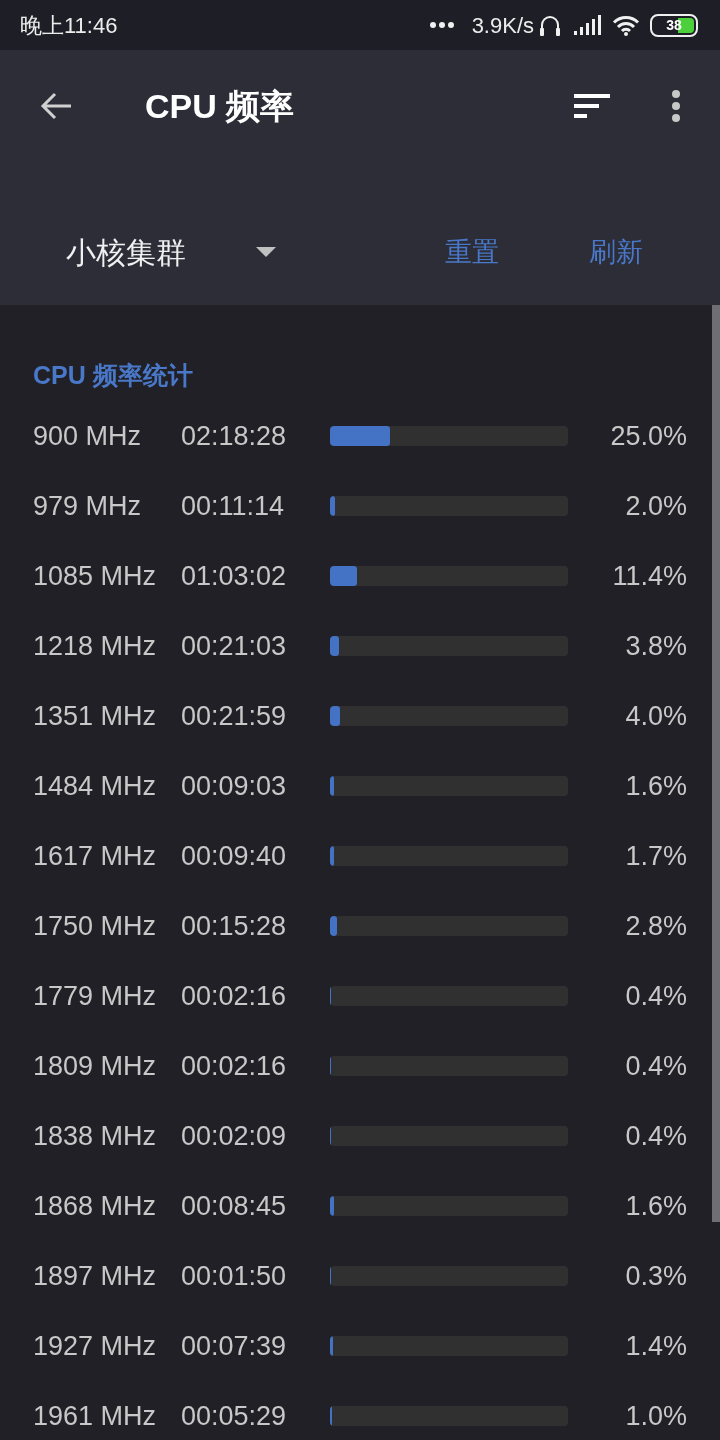 The image size is (720, 1440). I want to click on duration-text: 00:21:03, so click(234, 645).